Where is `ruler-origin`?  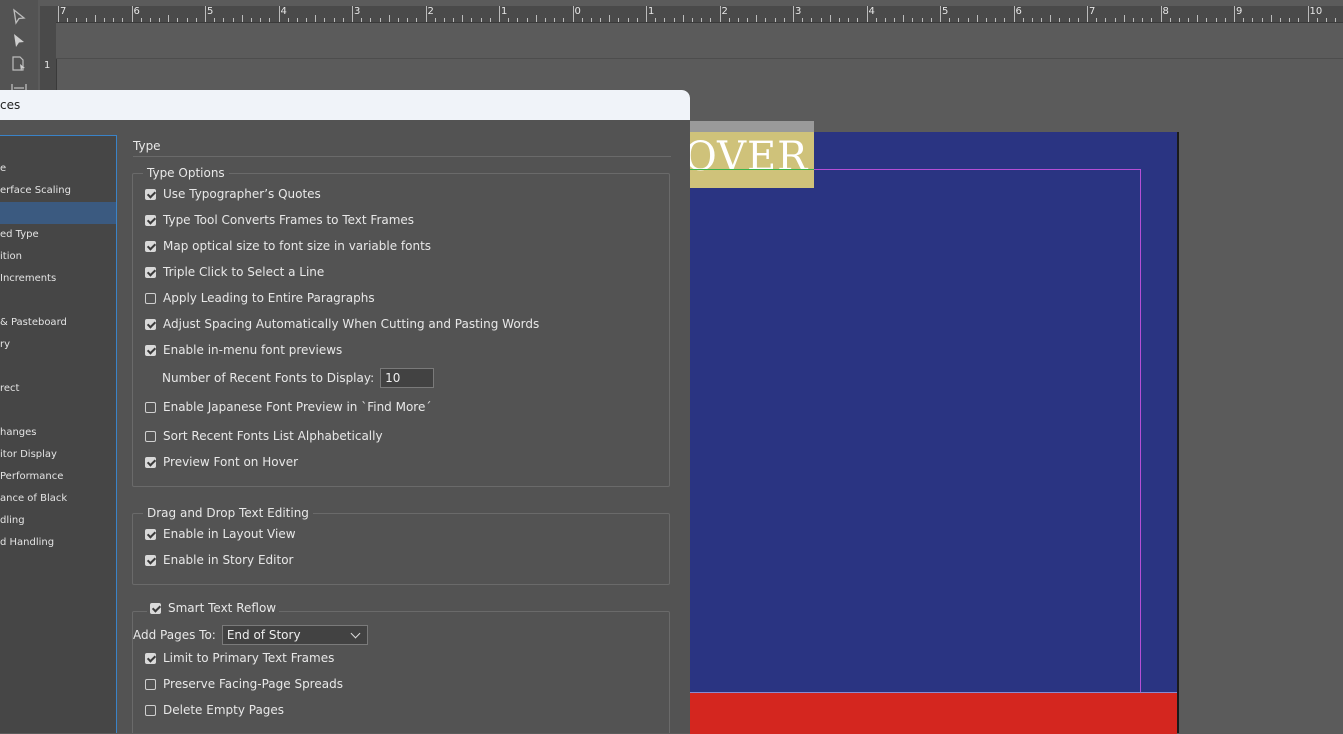 ruler-origin is located at coordinates (48, 40).